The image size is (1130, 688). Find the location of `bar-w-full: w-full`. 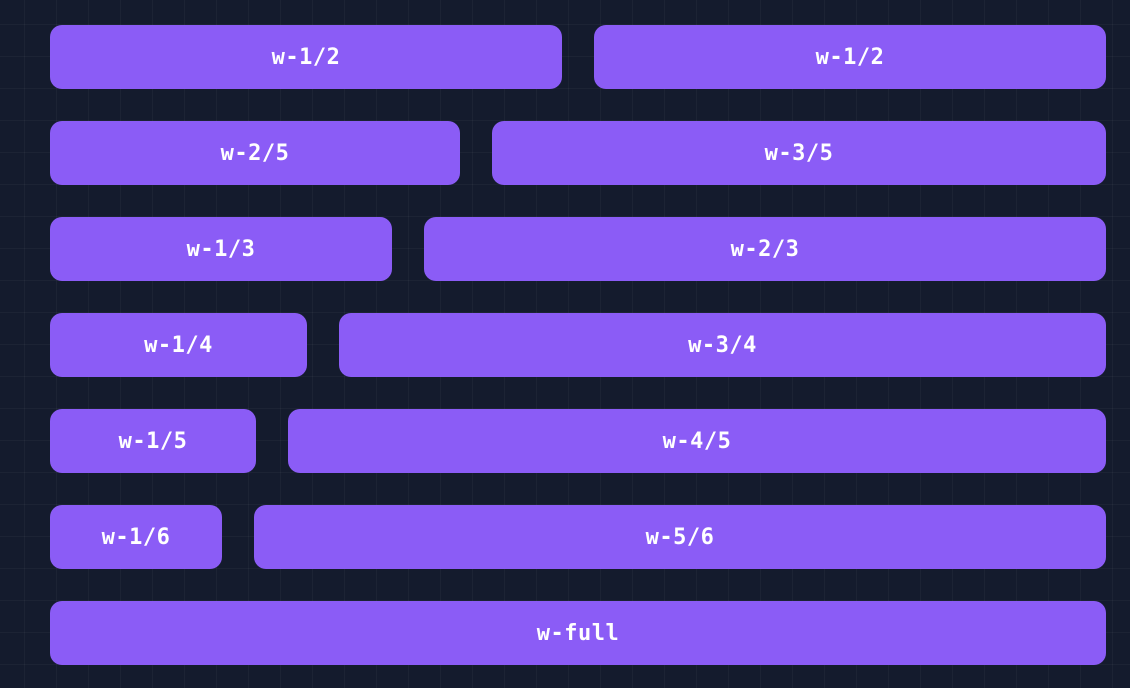

bar-w-full: w-full is located at coordinates (578, 633).